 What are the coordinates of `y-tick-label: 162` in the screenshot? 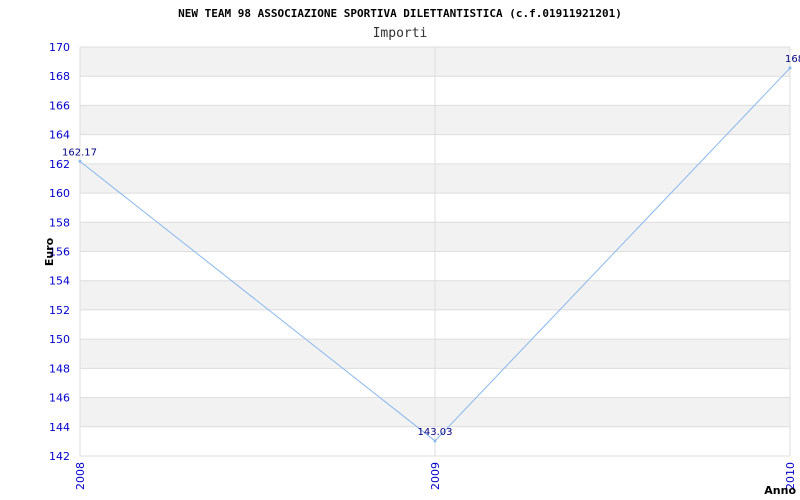 It's located at (59, 164).